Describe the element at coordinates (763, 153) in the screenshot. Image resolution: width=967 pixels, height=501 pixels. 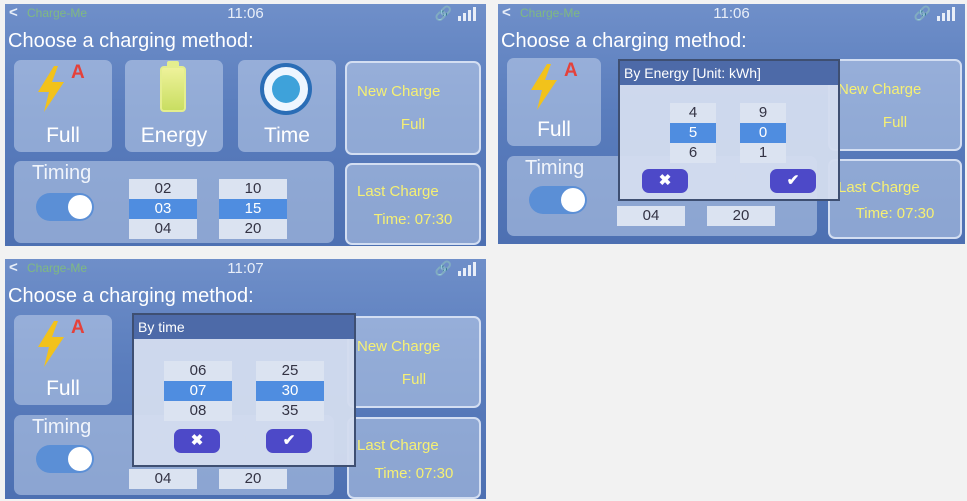
I see `wheel-item: 1` at that location.